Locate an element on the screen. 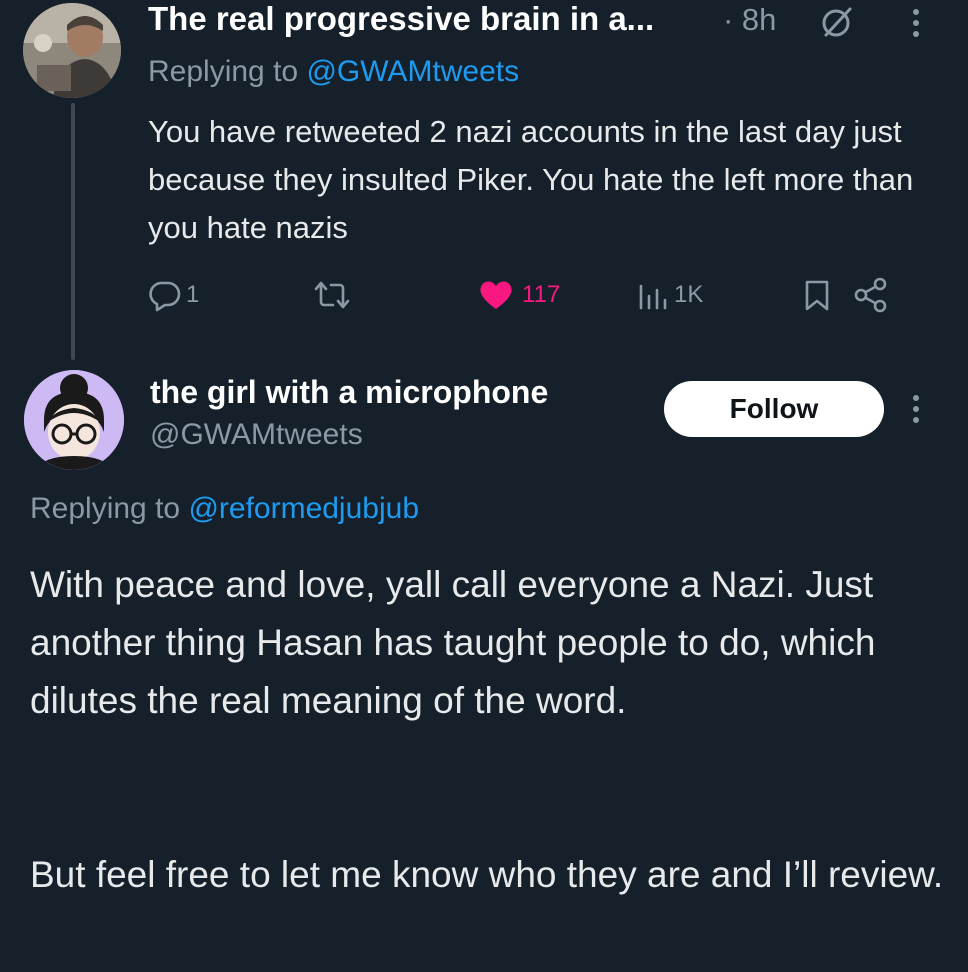 Image resolution: width=968 pixels, height=972 pixels. parent-avatar-image is located at coordinates (72, 50).